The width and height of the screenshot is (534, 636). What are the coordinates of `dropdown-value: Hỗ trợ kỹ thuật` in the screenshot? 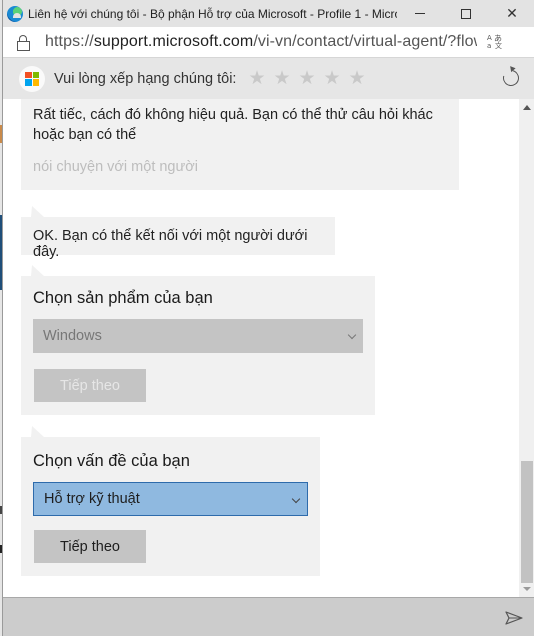 It's located at (92, 499).